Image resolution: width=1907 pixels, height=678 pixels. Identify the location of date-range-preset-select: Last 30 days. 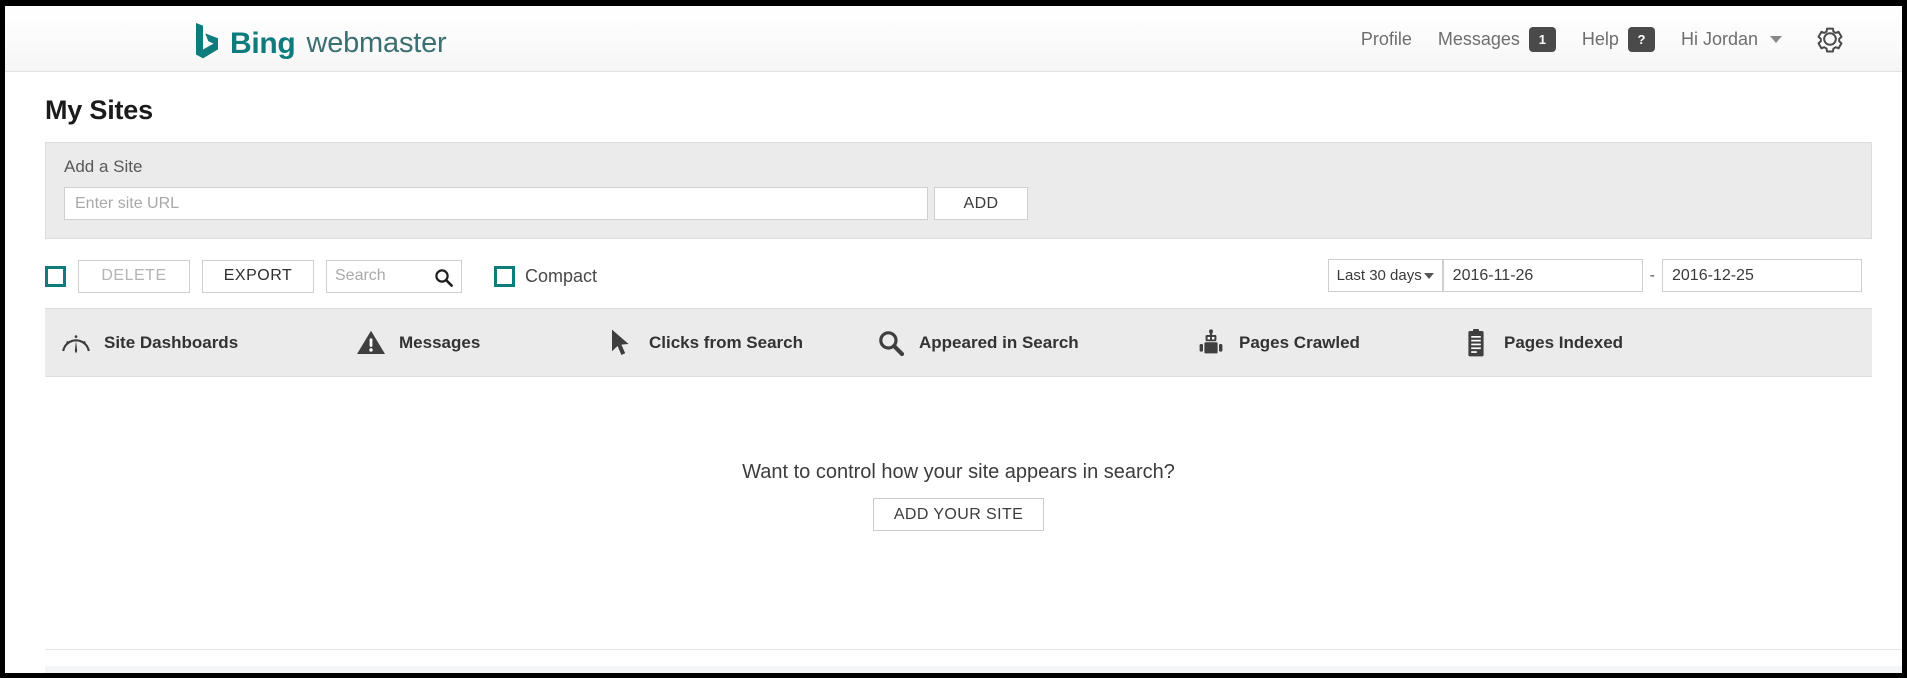
(1385, 275).